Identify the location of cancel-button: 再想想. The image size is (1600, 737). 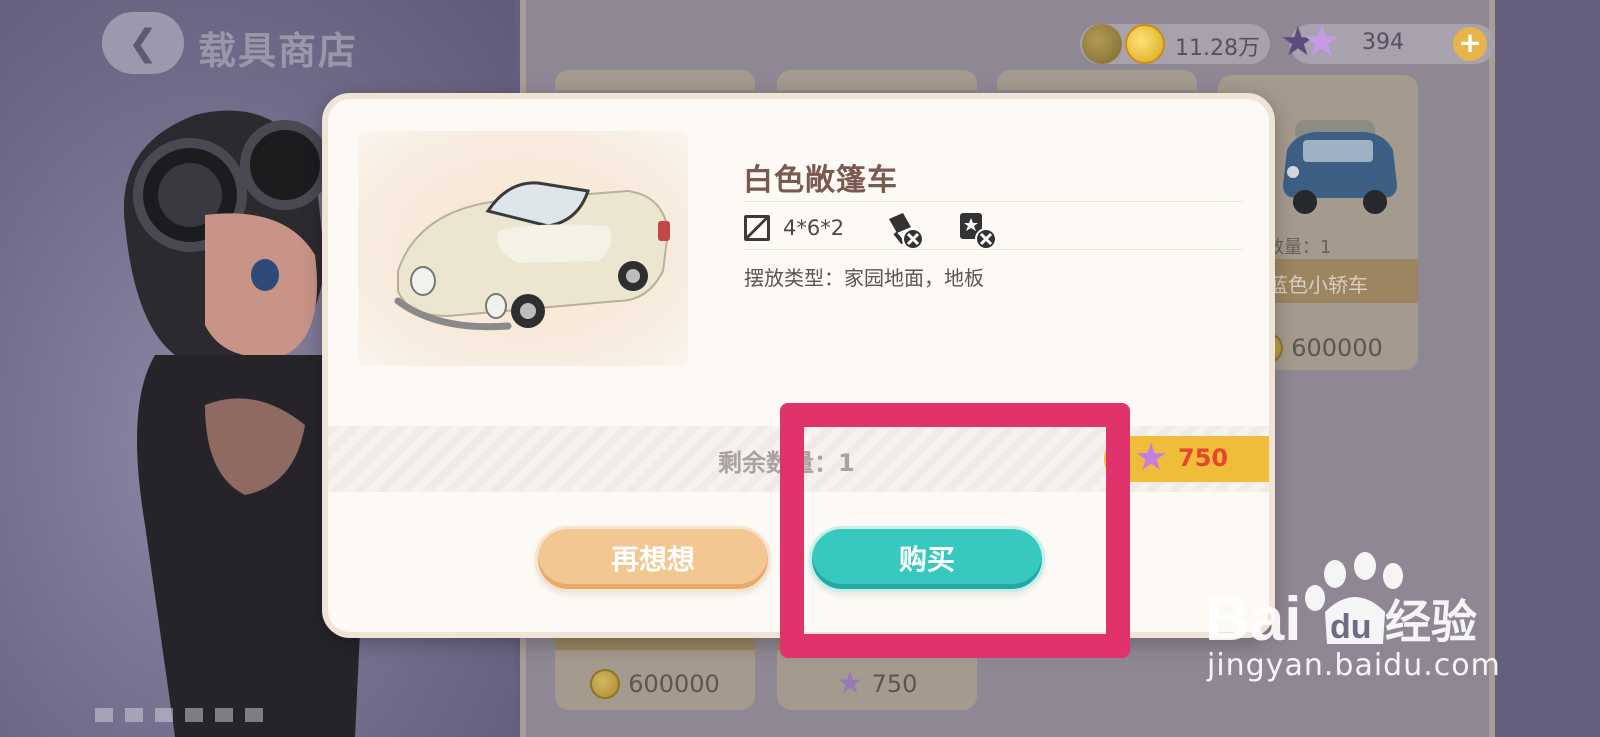
(653, 559).